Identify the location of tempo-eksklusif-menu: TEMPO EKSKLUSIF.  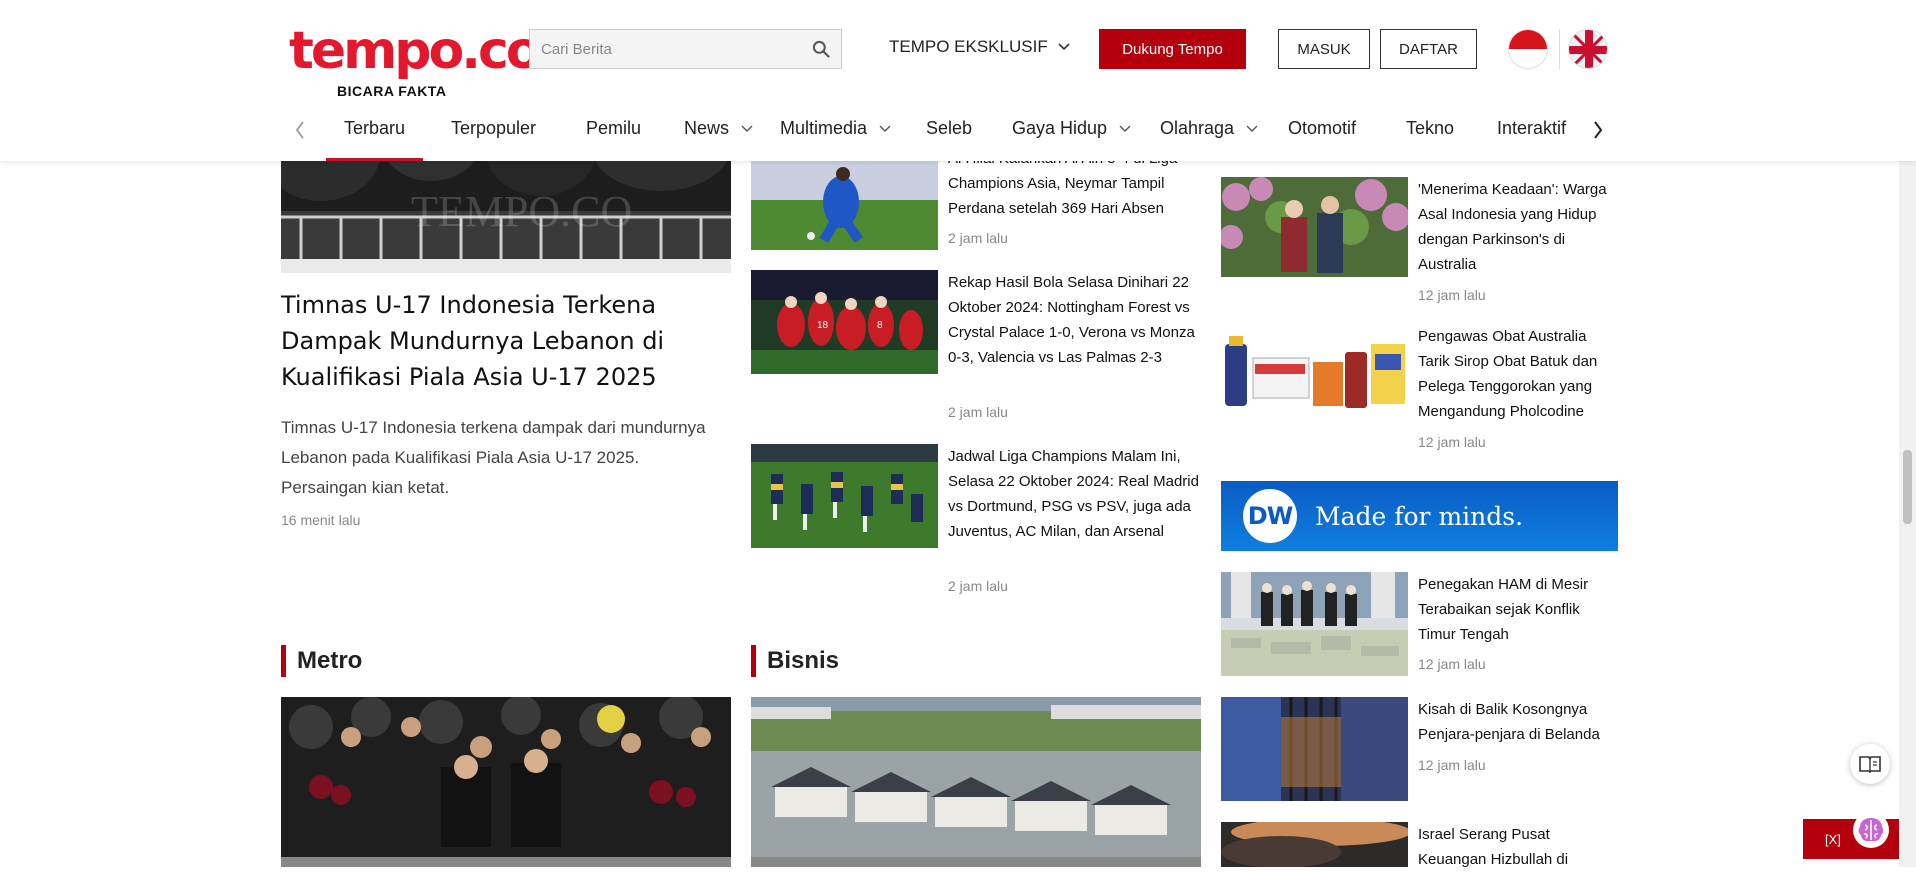
(979, 47).